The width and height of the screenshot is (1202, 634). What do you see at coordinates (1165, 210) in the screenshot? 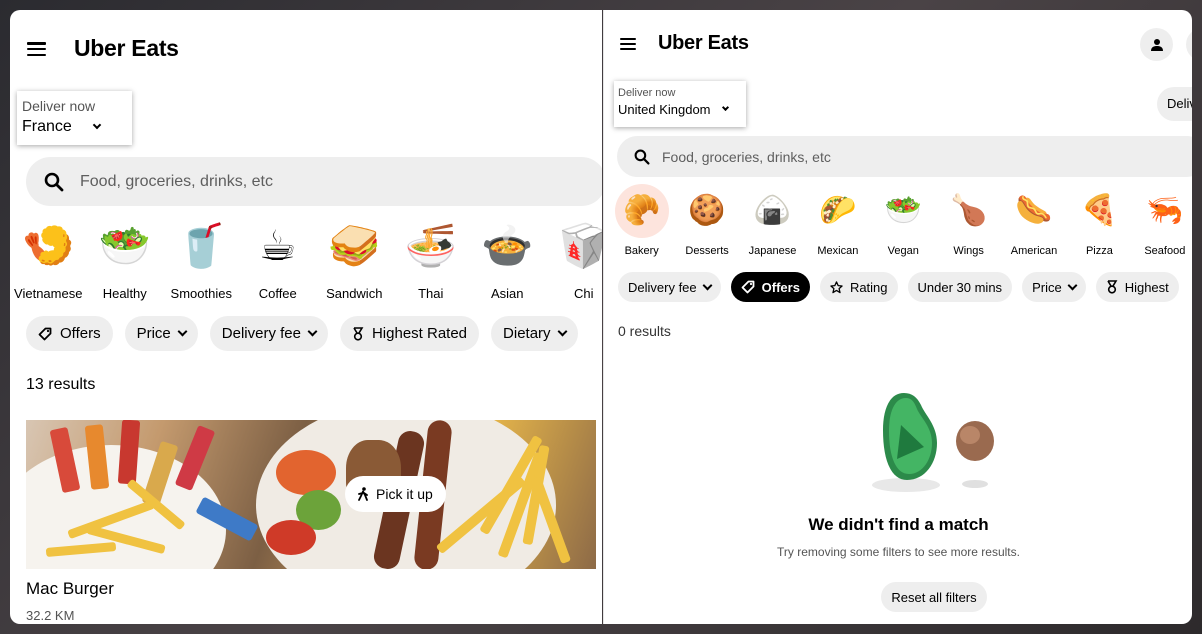
I see `category-image: 🦐` at bounding box center [1165, 210].